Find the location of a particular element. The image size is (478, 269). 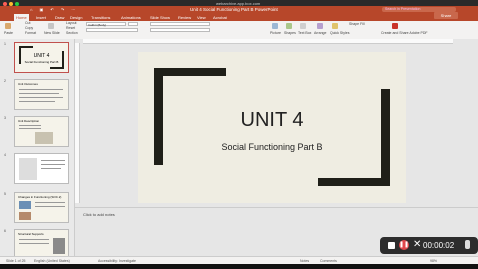

quick-styles-label: Quick Styles is located at coordinates (339, 33).